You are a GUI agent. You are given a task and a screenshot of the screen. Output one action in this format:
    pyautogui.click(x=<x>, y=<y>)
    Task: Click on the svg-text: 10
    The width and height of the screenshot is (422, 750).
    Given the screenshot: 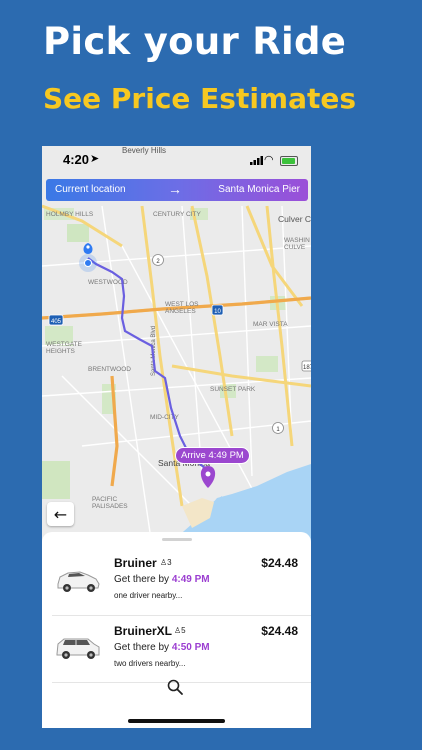 What is the action you would take?
    pyautogui.click(x=217, y=312)
    